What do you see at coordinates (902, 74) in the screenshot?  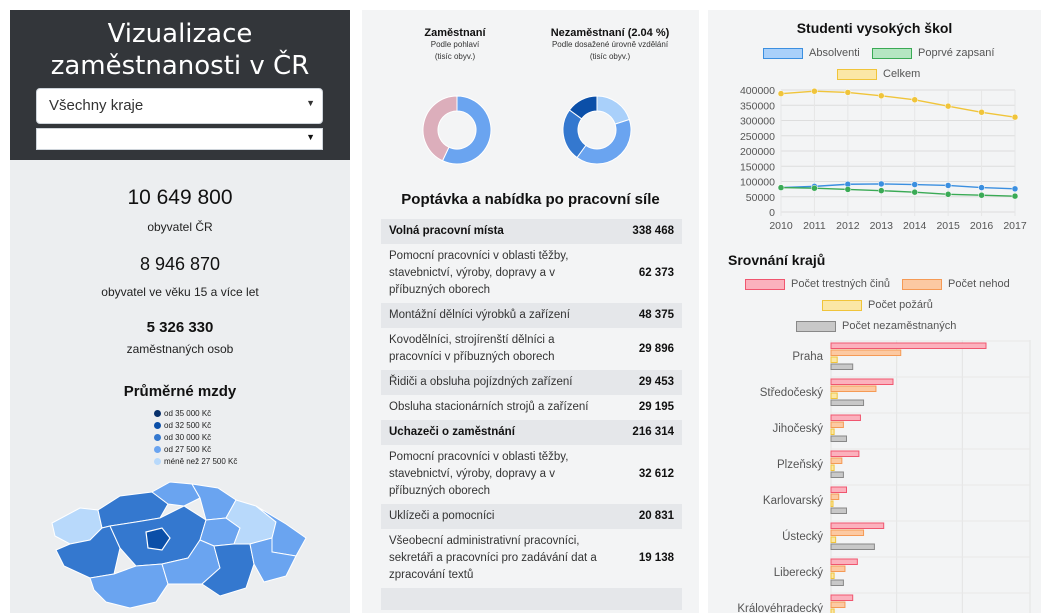 I see `legend-label: Celkem` at bounding box center [902, 74].